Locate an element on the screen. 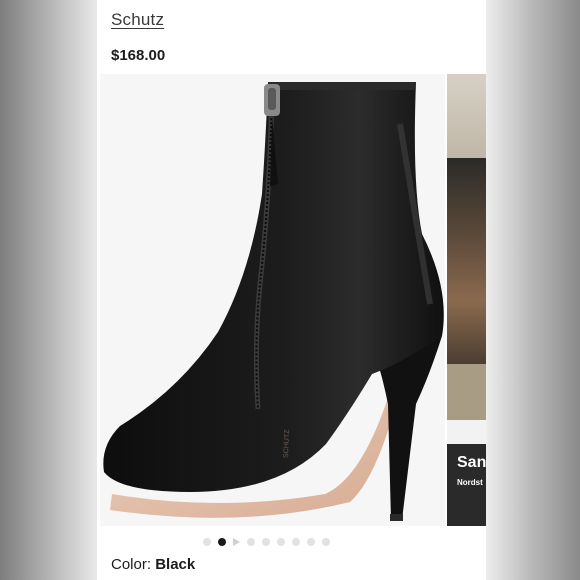  color-label: Color: is located at coordinates (131, 564).